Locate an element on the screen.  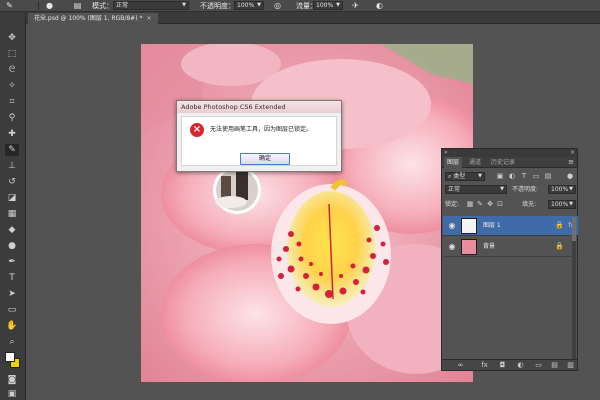
layer-name: 背景 is located at coordinates (489, 246).